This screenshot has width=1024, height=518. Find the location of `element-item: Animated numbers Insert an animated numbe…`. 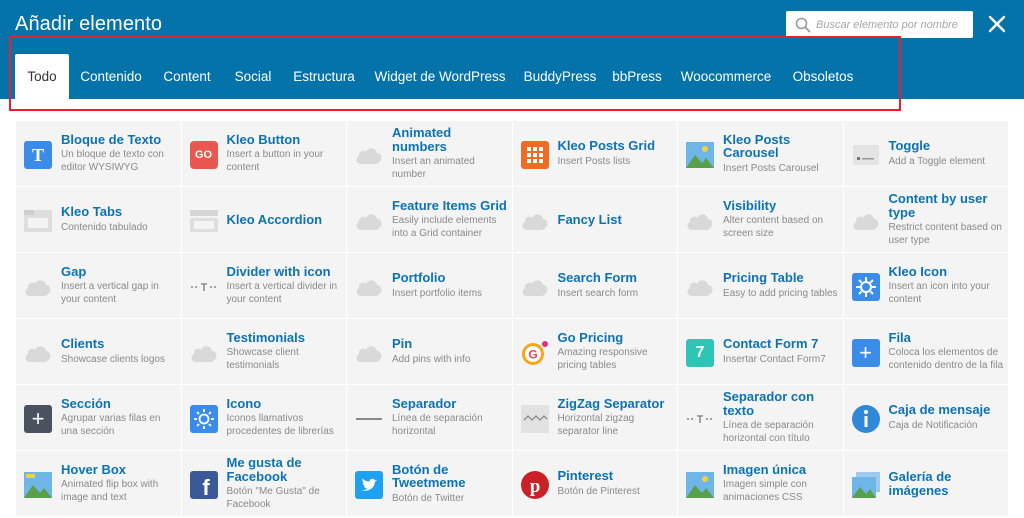

element-item: Animated numbers Insert an animated numbe… is located at coordinates (430, 154).